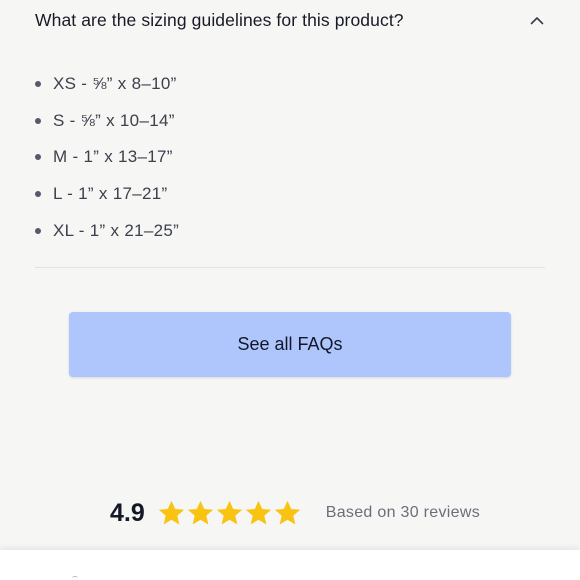  I want to click on star-rating, so click(229, 513).